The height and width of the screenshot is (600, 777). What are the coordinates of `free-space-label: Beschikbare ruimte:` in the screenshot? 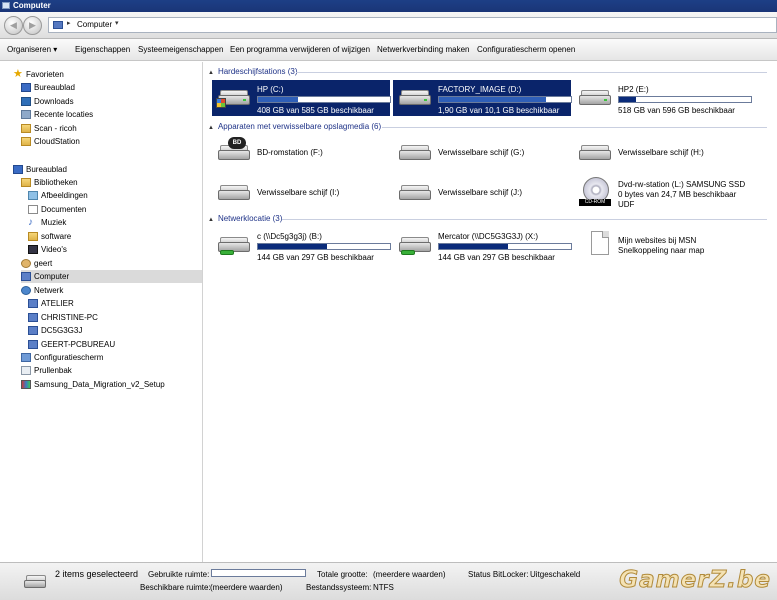 It's located at (175, 587).